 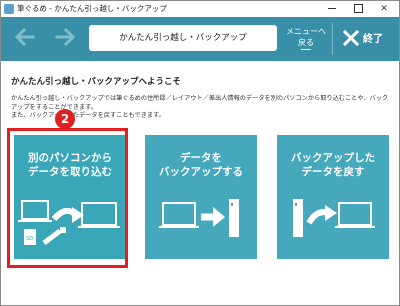 What do you see at coordinates (65, 119) in the screenshot?
I see `step-number-badge: 2` at bounding box center [65, 119].